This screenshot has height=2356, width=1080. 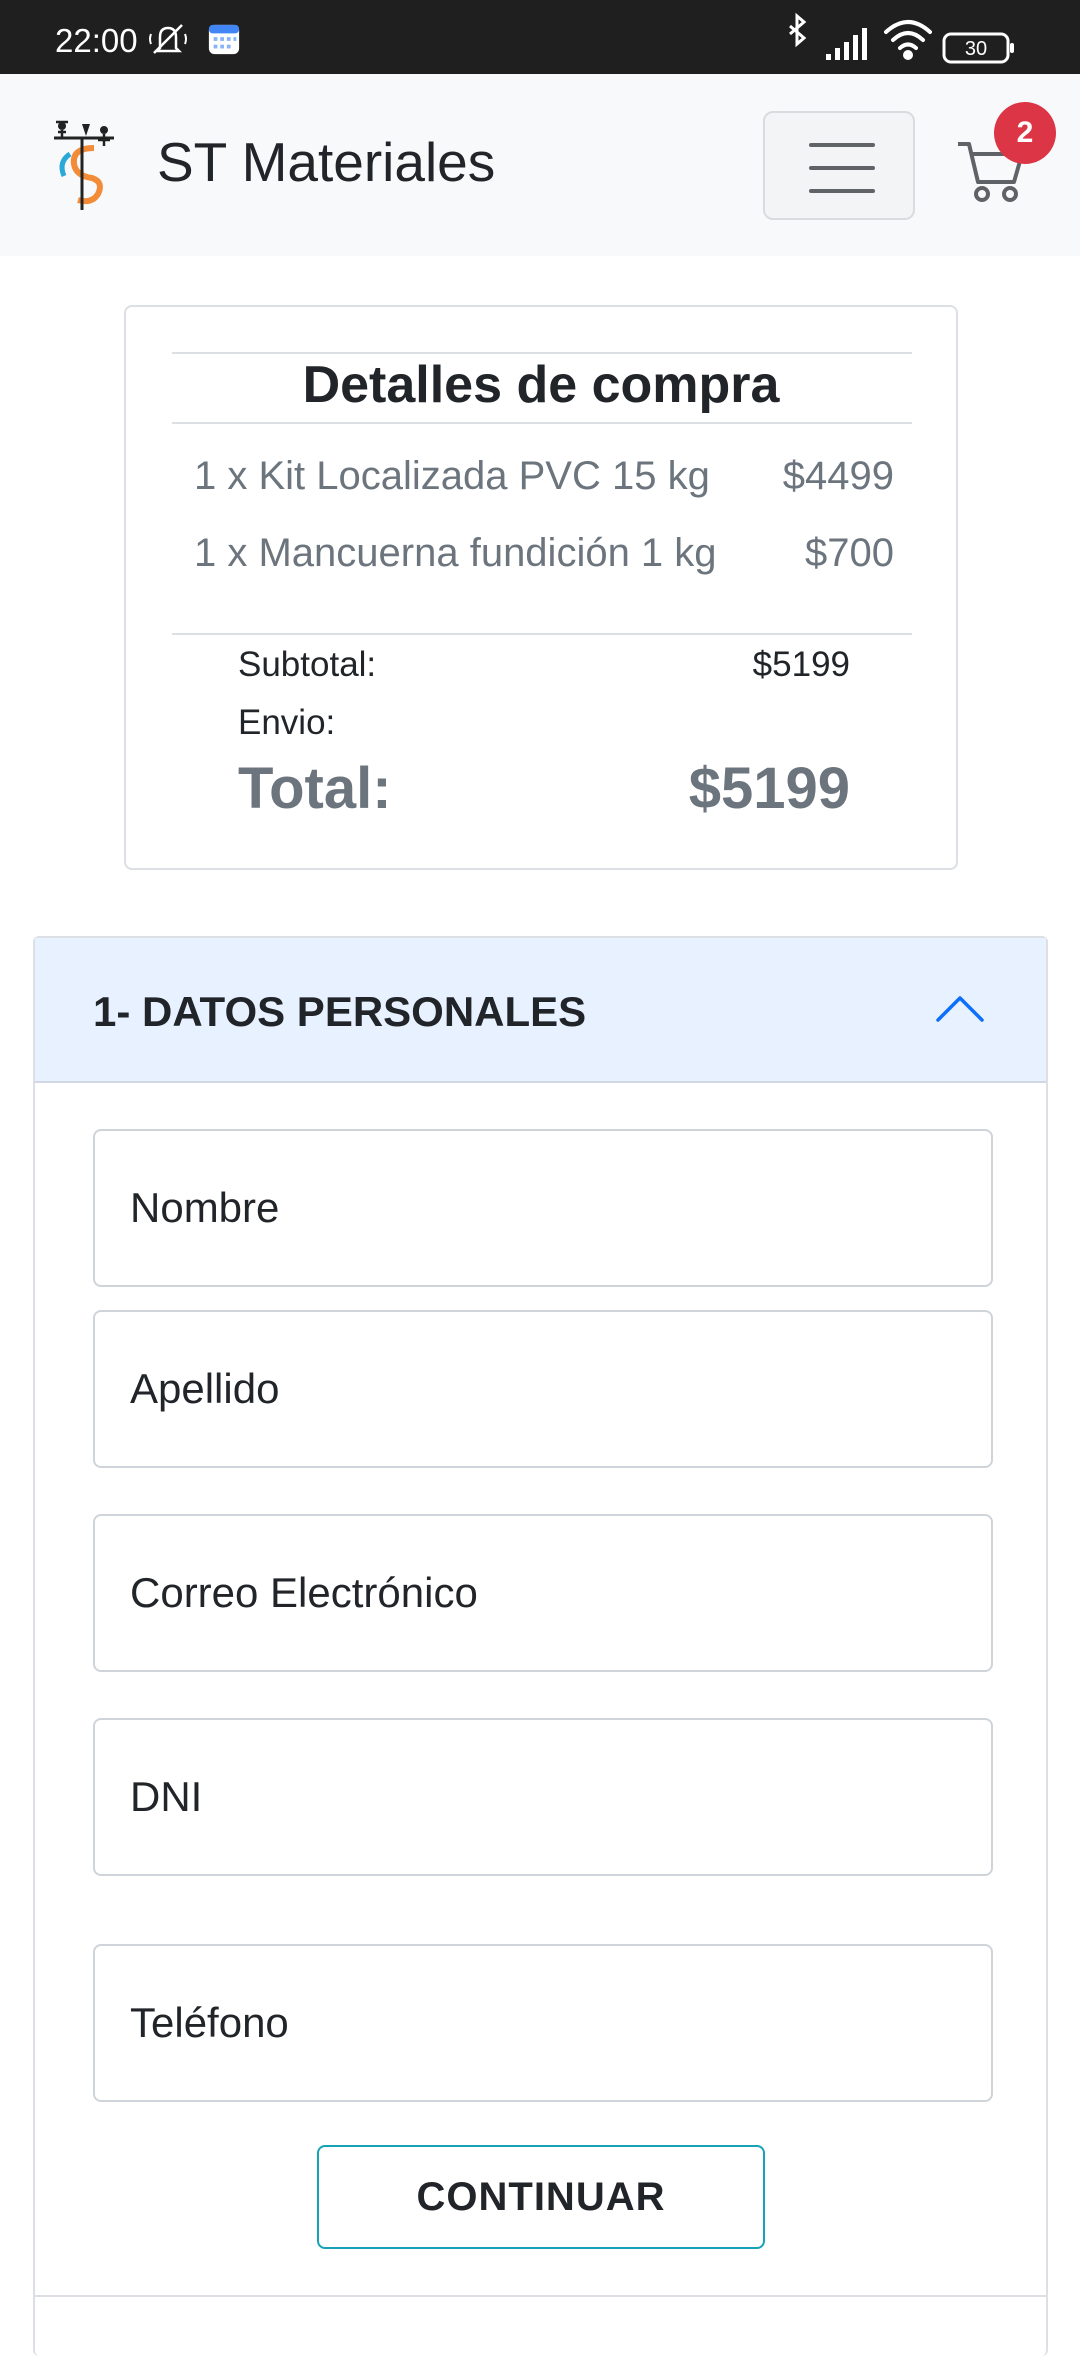 I want to click on summary-item: 1 x Mancuerna fundición 1 kg $700, so click(x=544, y=553).